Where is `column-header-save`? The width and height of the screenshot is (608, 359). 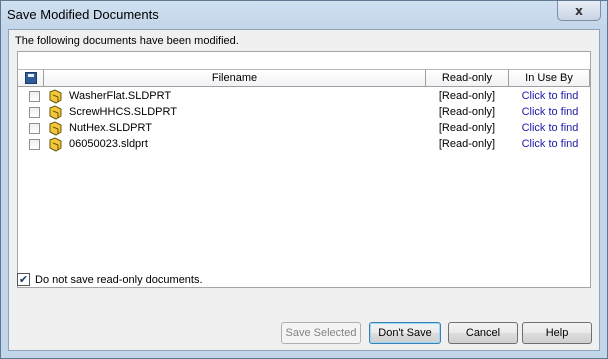 column-header-save is located at coordinates (31, 78).